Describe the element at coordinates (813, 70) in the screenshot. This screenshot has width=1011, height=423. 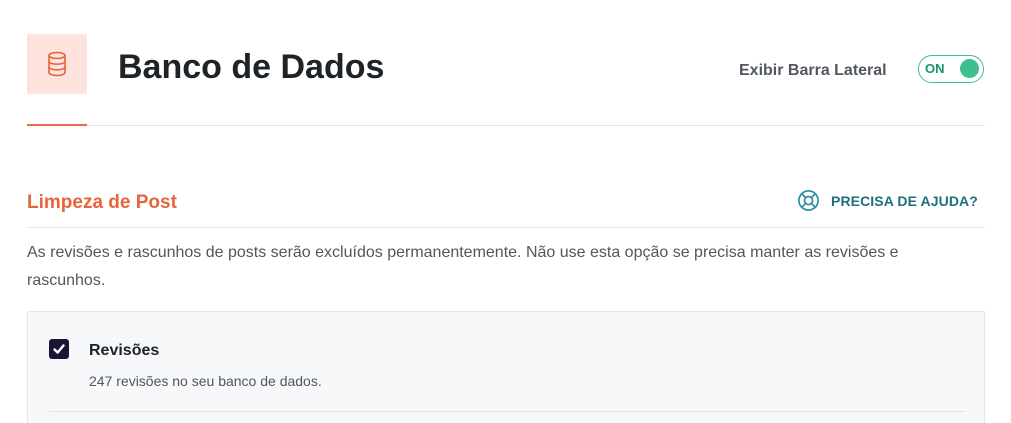
I see `sidebar-toggle-label: Exibir Barra Lateral` at that location.